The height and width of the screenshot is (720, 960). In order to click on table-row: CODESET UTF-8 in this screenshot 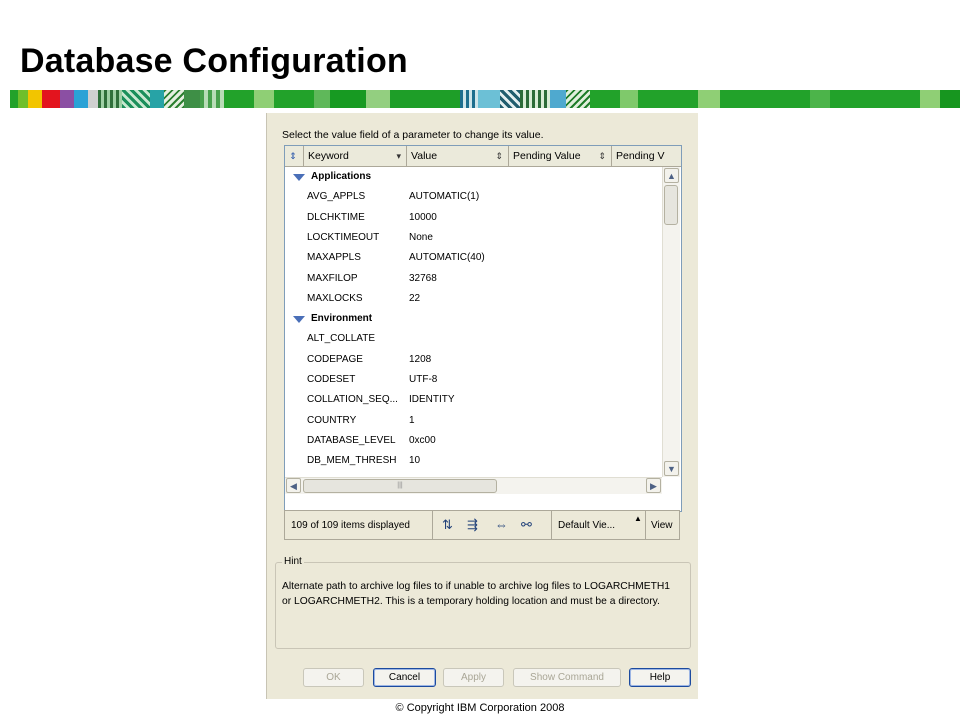, I will do `click(473, 380)`.